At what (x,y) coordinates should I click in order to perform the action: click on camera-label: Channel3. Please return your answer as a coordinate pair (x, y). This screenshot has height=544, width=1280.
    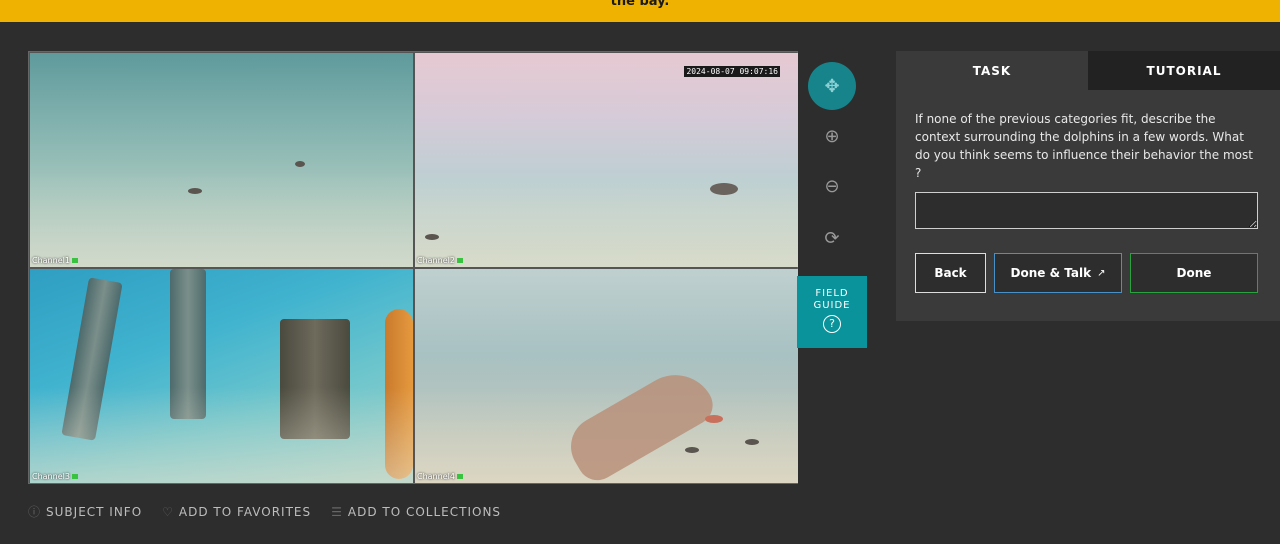
    Looking at the image, I should click on (55, 476).